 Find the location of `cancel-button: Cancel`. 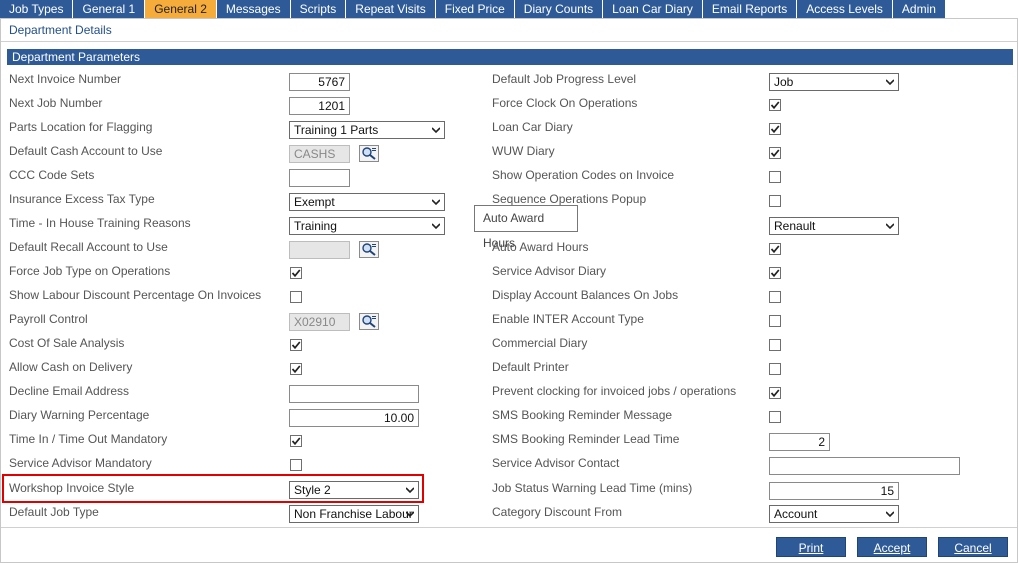

cancel-button: Cancel is located at coordinates (973, 547).